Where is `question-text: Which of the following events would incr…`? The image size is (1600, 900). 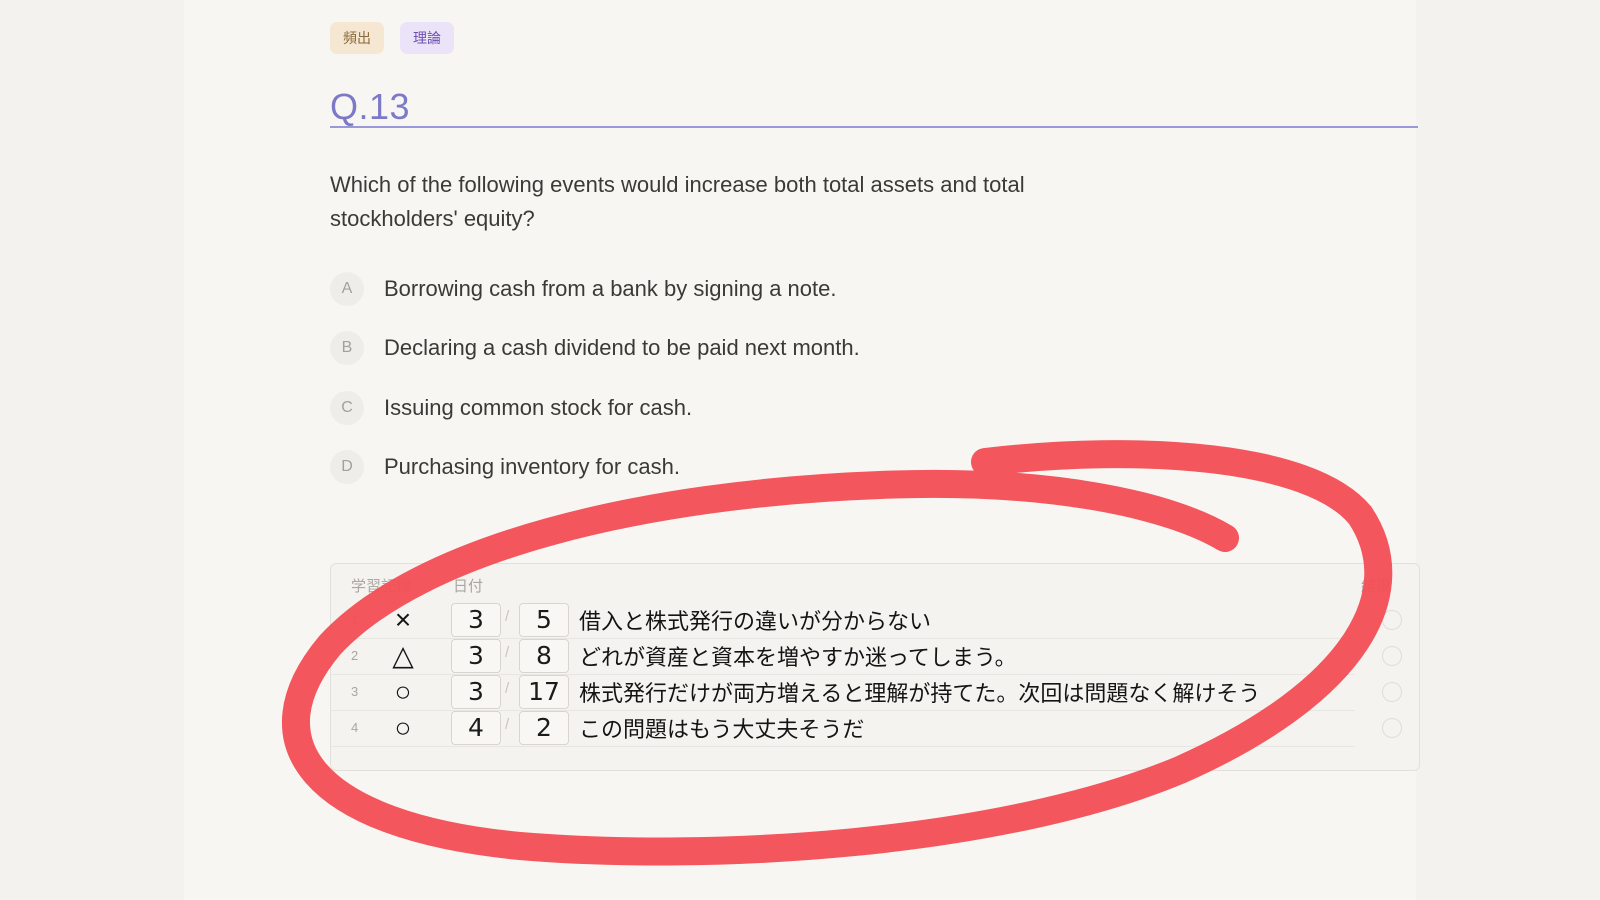 question-text: Which of the following events would incr… is located at coordinates (677, 201).